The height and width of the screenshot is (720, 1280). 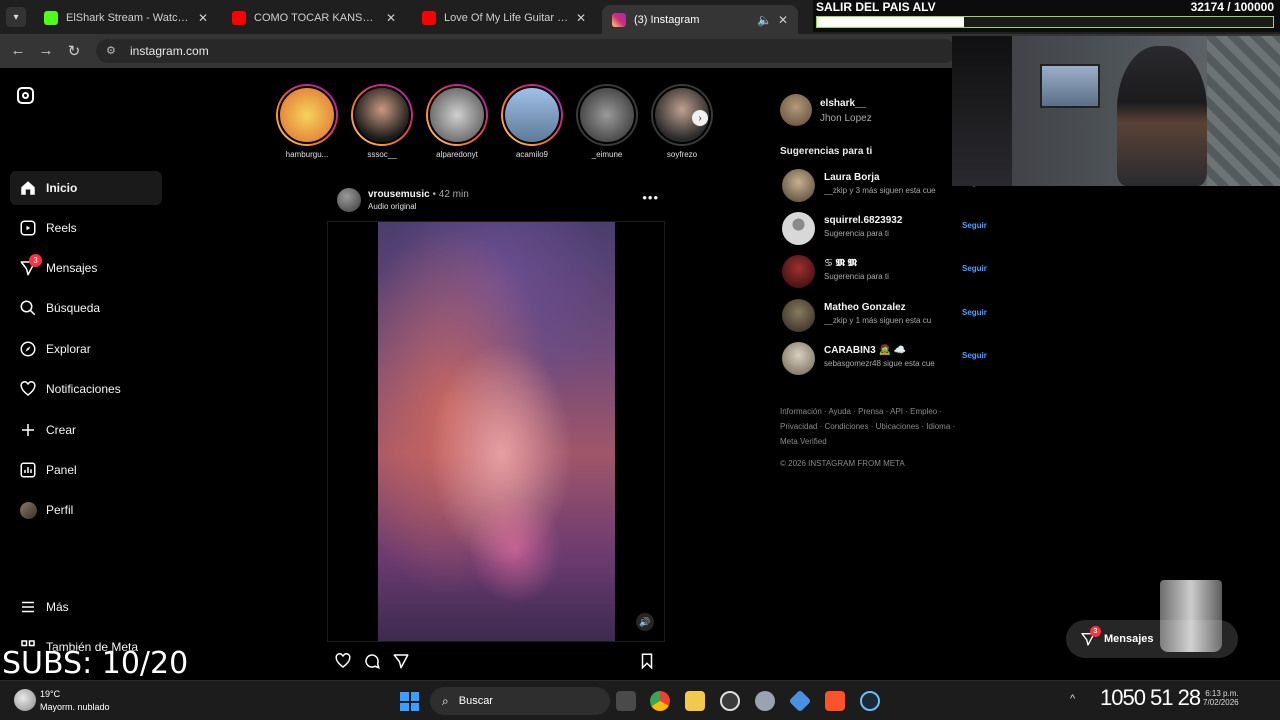 What do you see at coordinates (86, 228) in the screenshot?
I see `nav-reels: Reels` at bounding box center [86, 228].